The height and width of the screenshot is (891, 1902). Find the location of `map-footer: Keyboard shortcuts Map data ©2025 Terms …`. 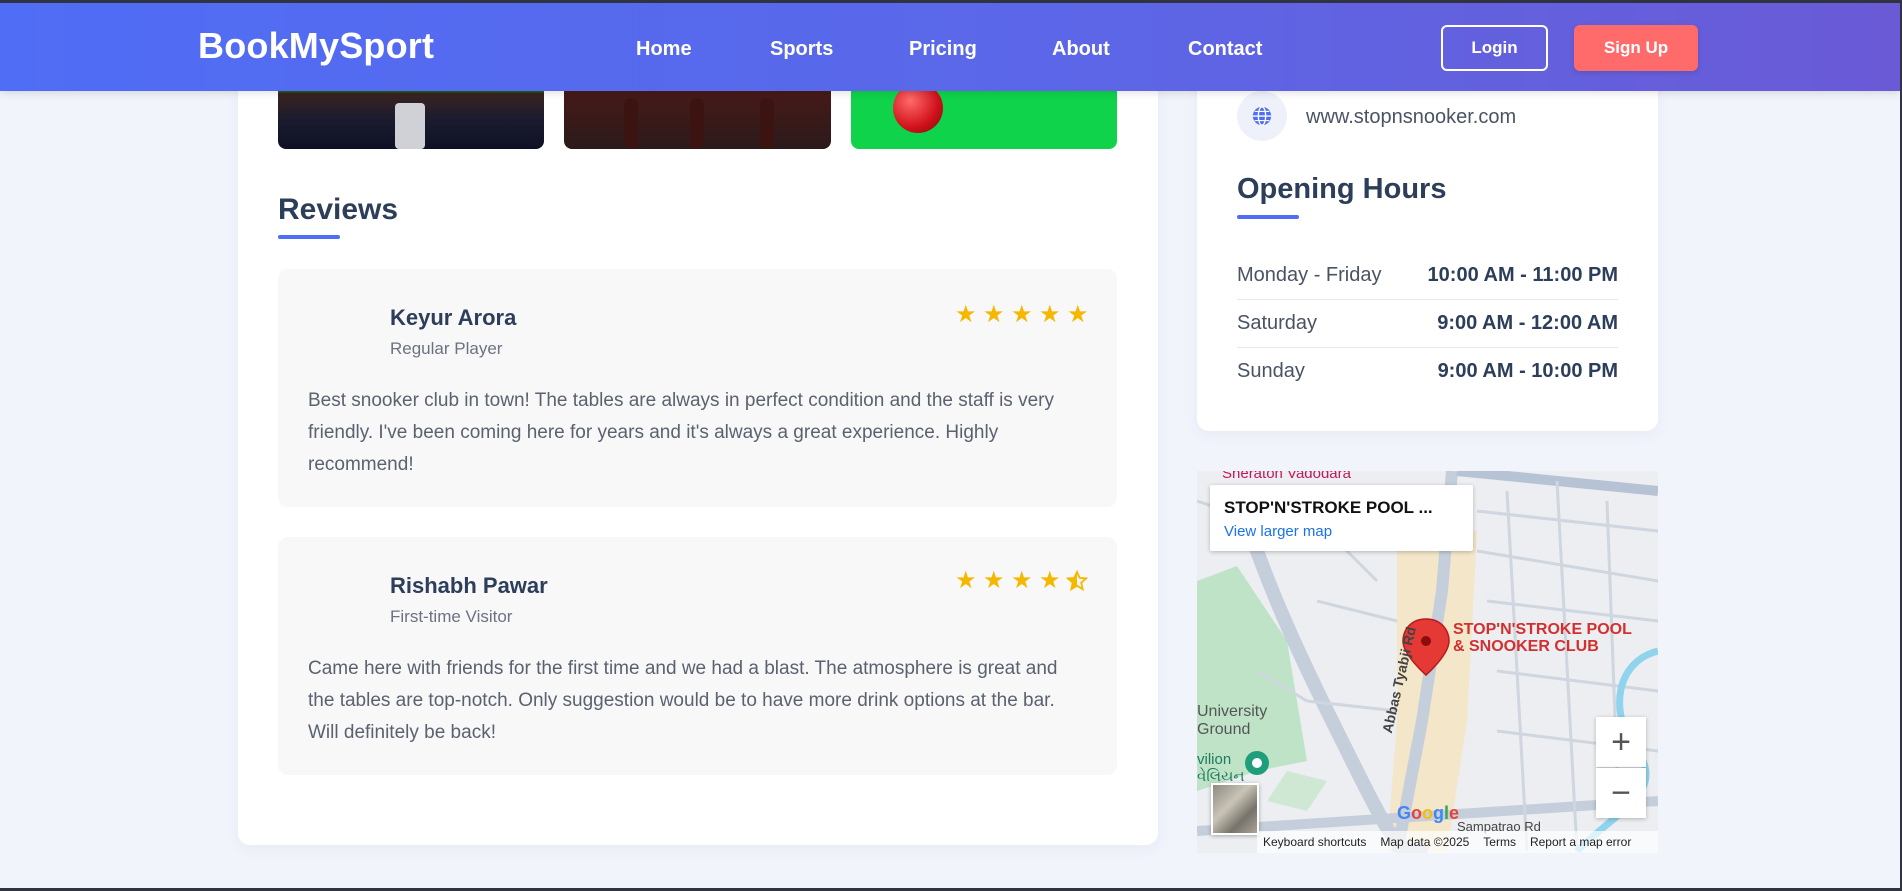

map-footer: Keyboard shortcuts Map data ©2025 Terms … is located at coordinates (1457, 842).